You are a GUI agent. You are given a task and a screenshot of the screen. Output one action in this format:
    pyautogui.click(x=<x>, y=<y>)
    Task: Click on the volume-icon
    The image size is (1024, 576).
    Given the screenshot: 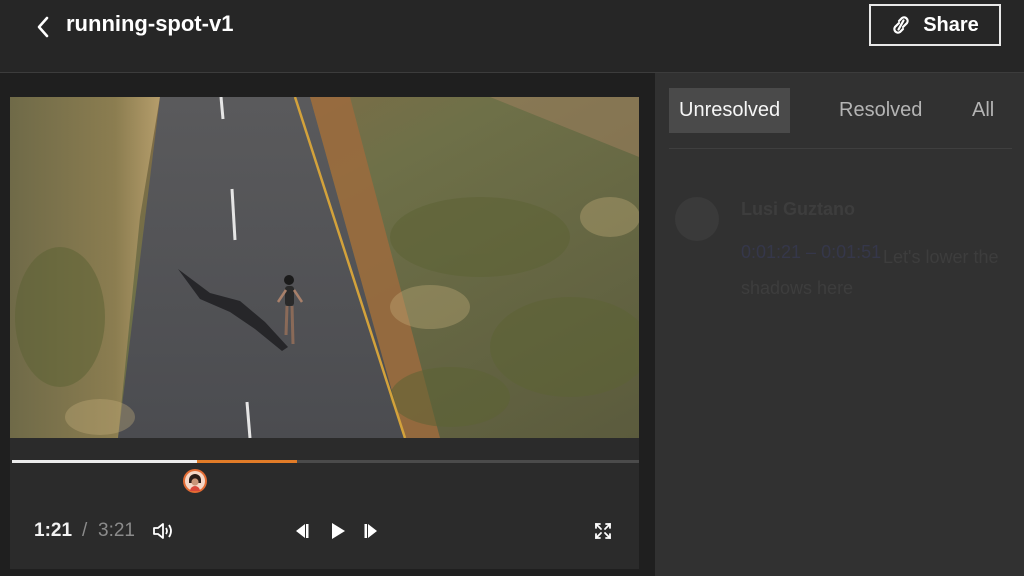 What is the action you would take?
    pyautogui.click(x=162, y=531)
    